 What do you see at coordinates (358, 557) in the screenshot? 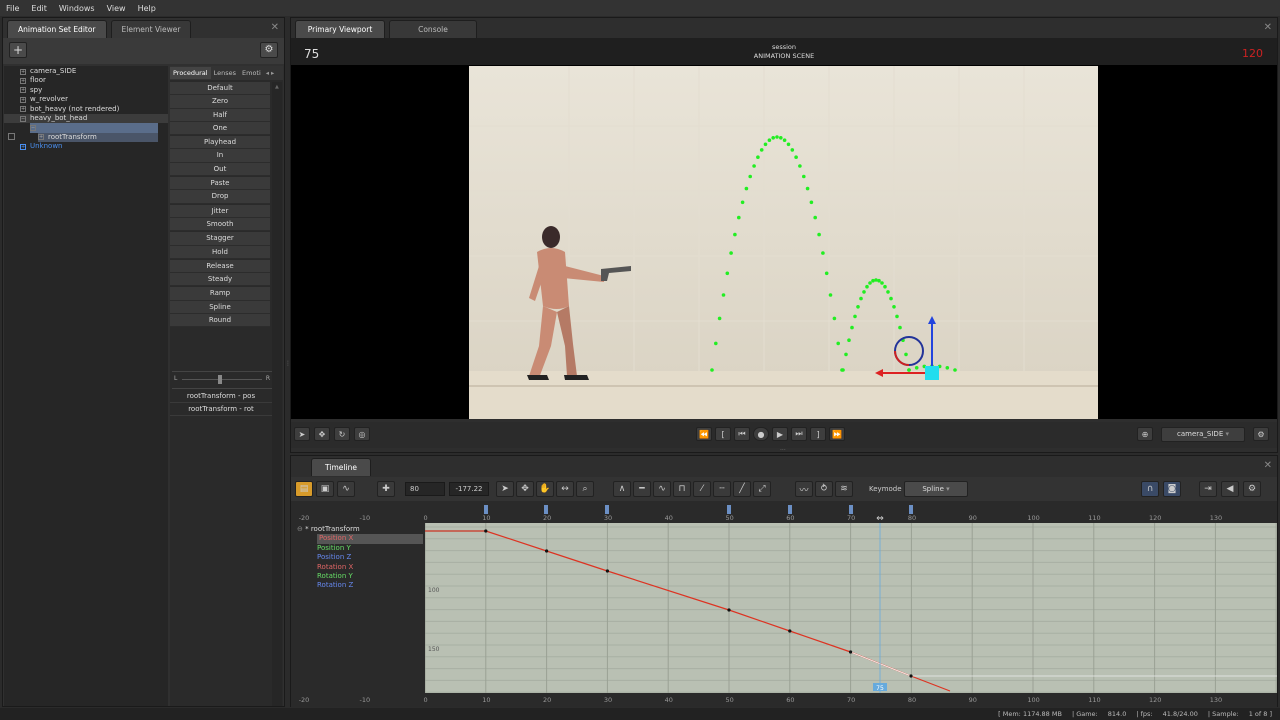
I see `curve-position-z: Position Z` at bounding box center [358, 557].